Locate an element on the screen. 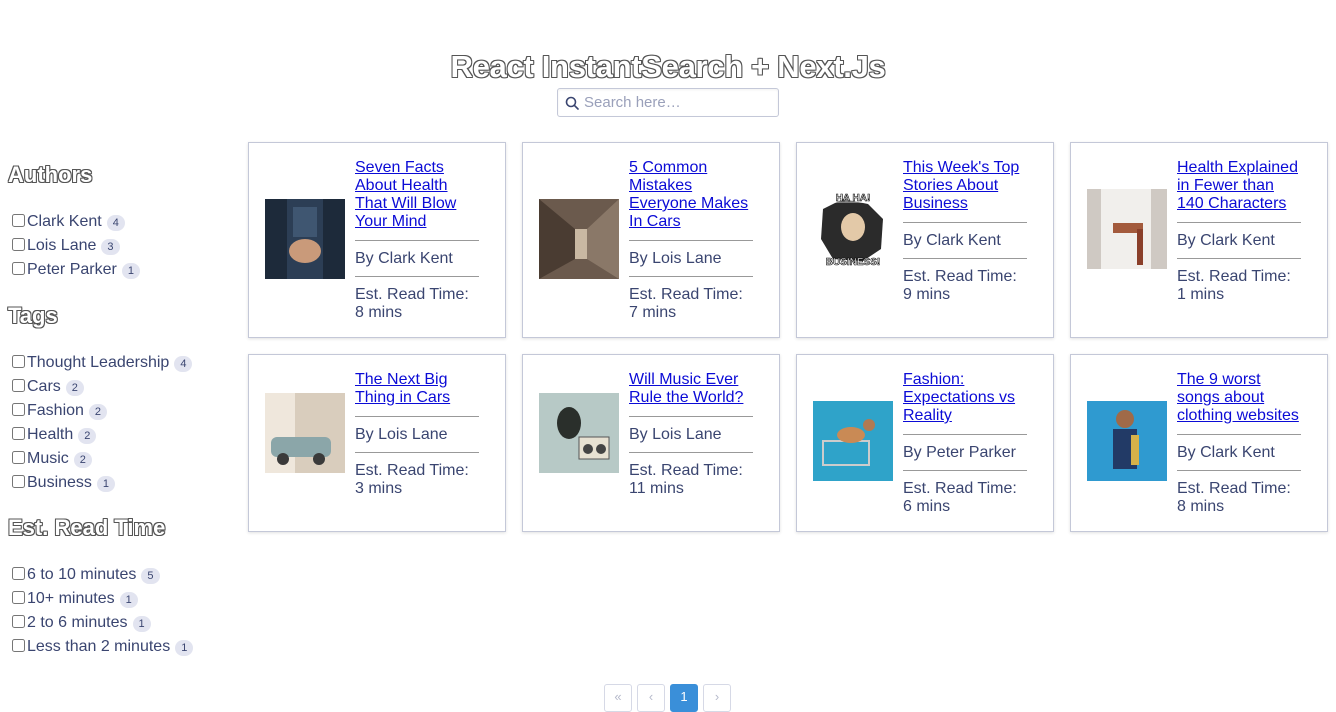  facet-title-read-time: Est. Read Time is located at coordinates (87, 527).